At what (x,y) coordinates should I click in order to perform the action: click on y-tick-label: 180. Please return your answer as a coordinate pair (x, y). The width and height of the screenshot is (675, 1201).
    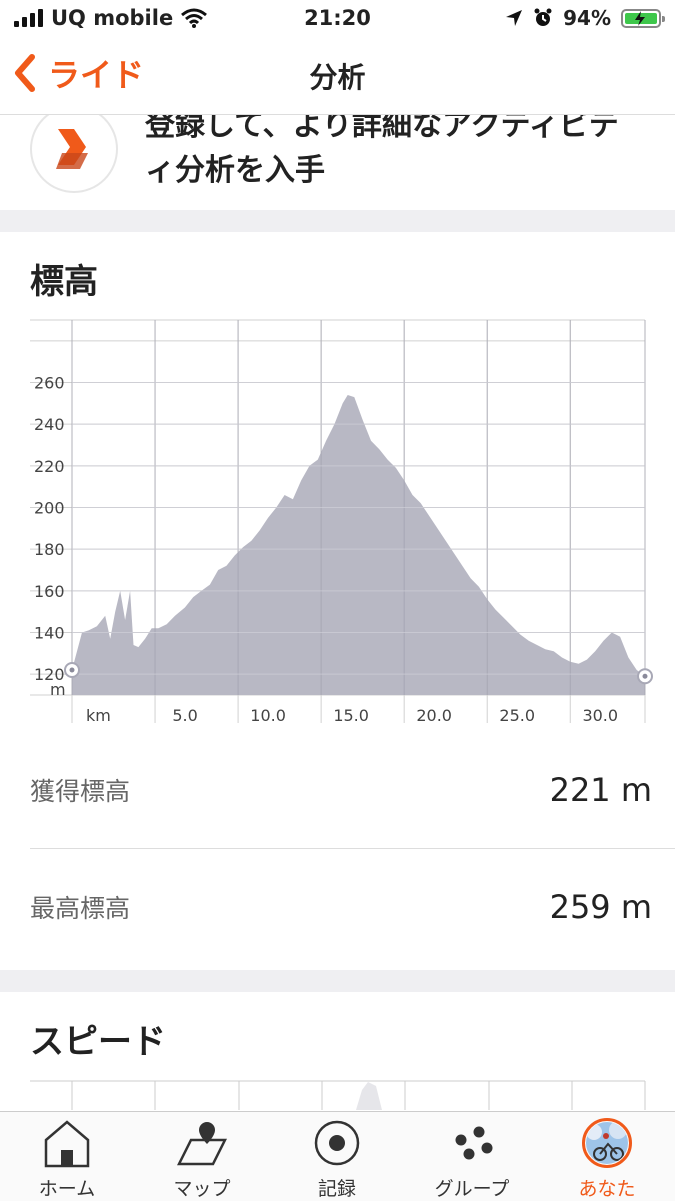
    Looking at the image, I should click on (49, 549).